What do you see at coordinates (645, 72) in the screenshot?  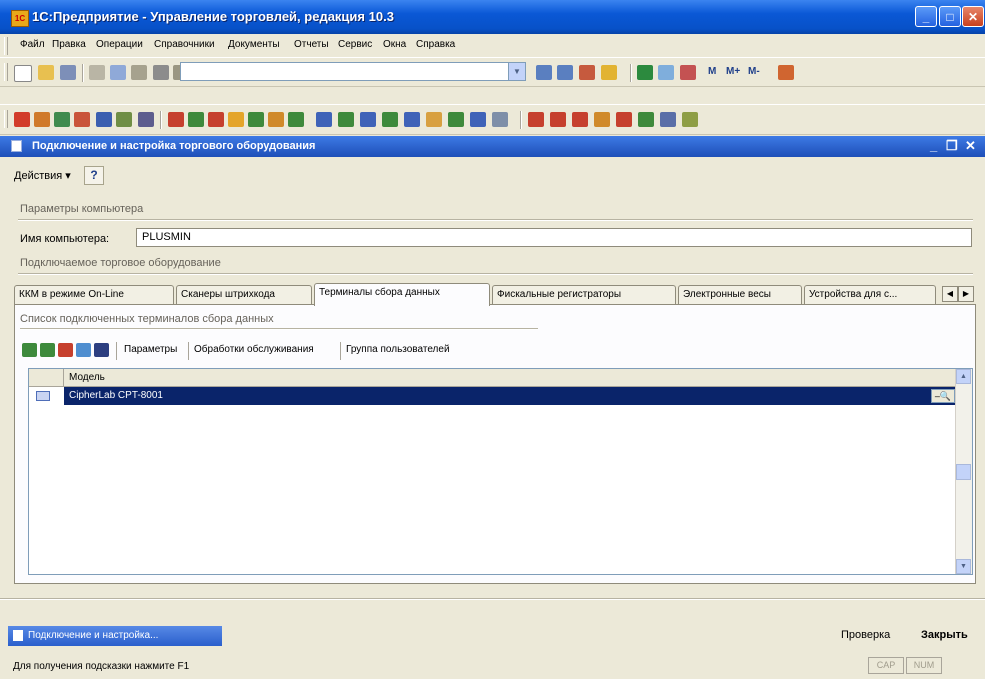 I see `calculator-table-icon` at bounding box center [645, 72].